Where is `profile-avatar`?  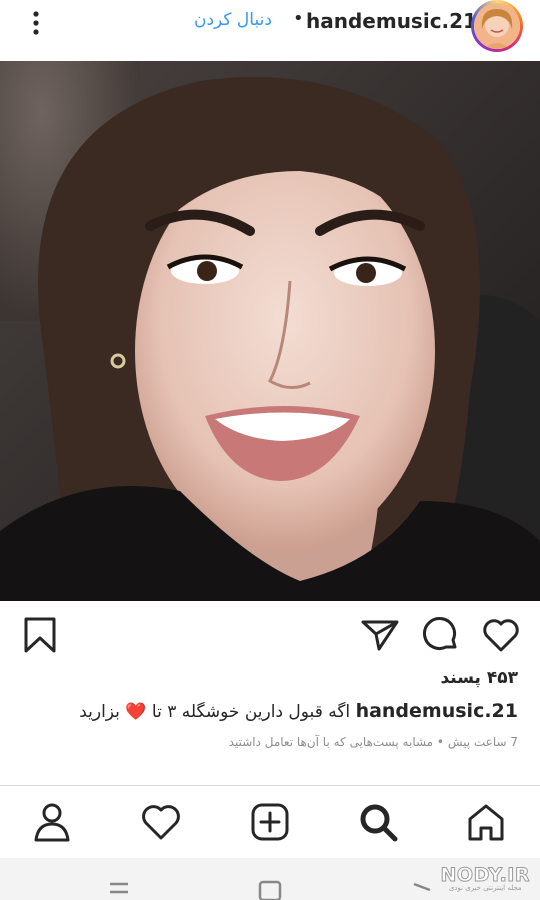 profile-avatar is located at coordinates (497, 26).